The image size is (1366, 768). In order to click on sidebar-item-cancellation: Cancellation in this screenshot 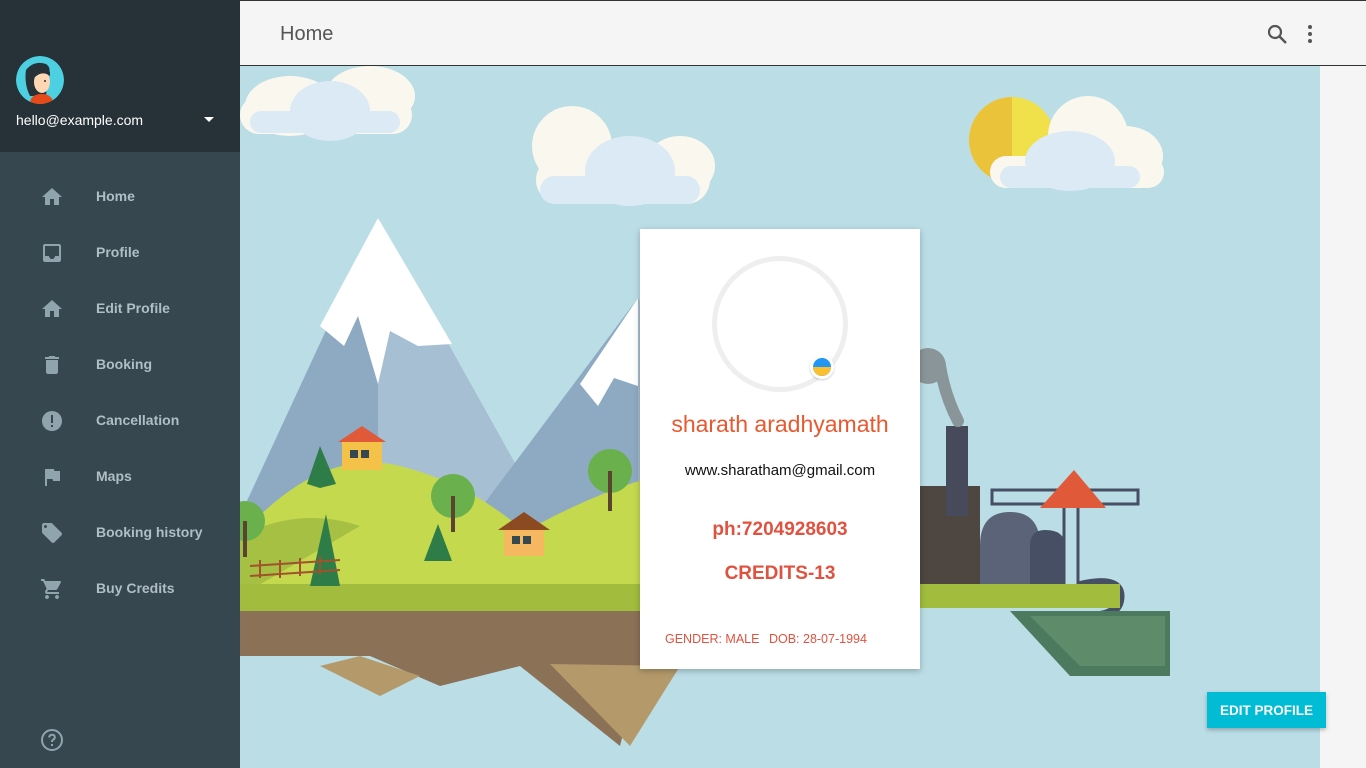, I will do `click(120, 420)`.